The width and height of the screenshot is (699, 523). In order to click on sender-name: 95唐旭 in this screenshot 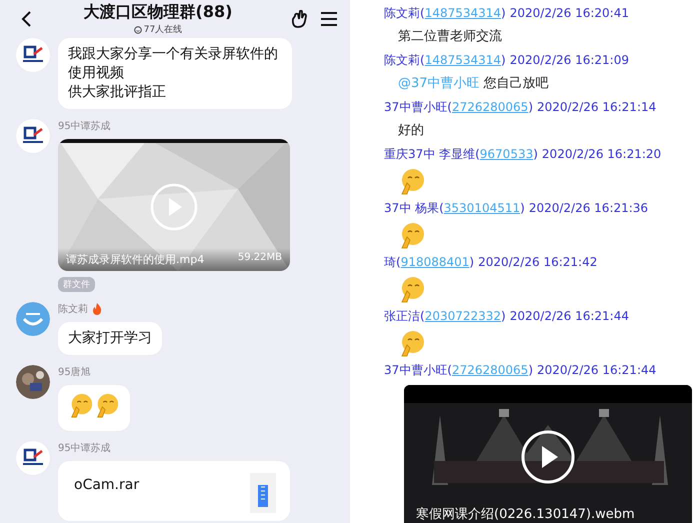, I will do `click(74, 372)`.